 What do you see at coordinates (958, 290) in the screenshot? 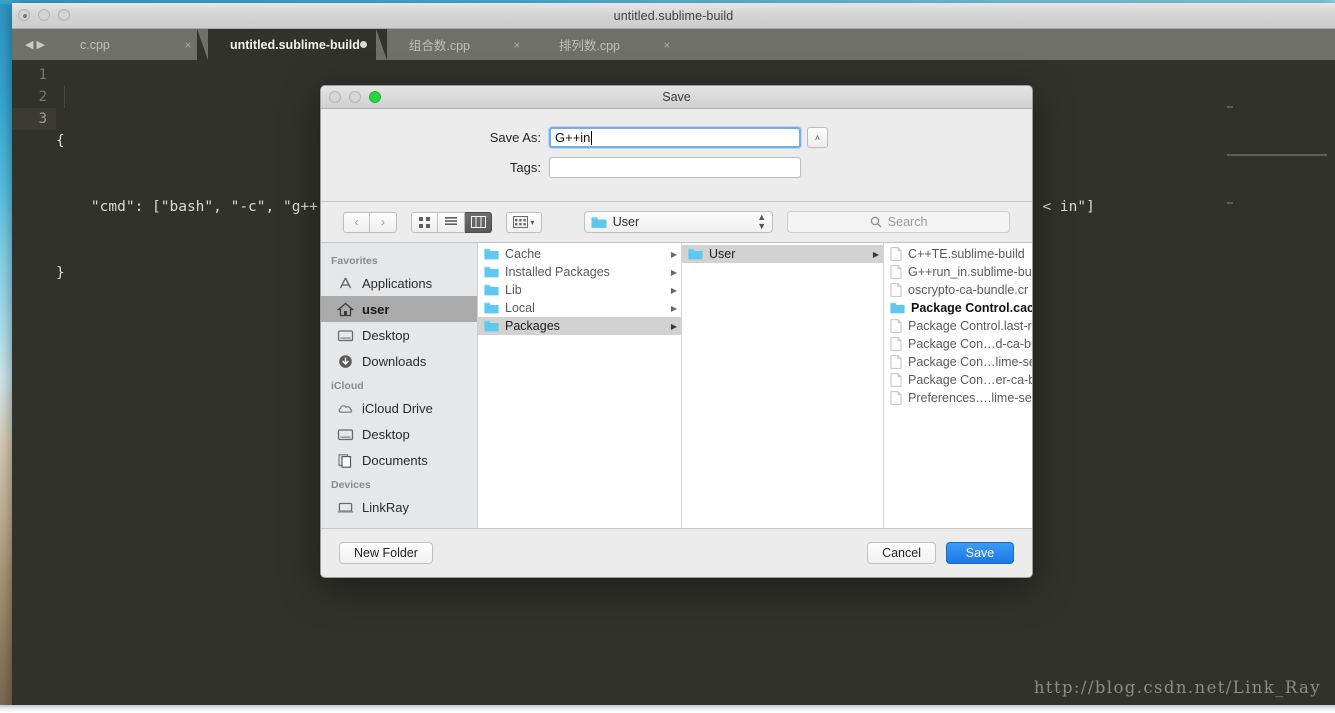
I see `file-row: oscrypto-ca-bundle.cr` at bounding box center [958, 290].